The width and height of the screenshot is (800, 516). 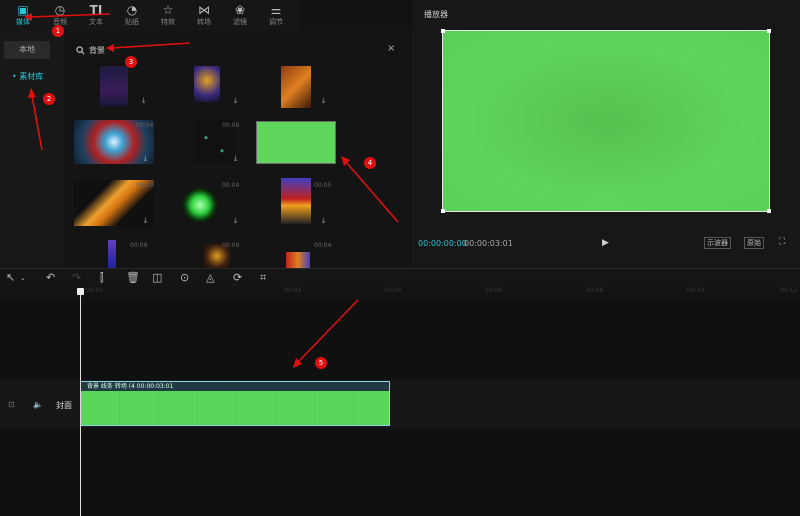 What do you see at coordinates (50, 277) in the screenshot?
I see `undo-icon: ↶` at bounding box center [50, 277].